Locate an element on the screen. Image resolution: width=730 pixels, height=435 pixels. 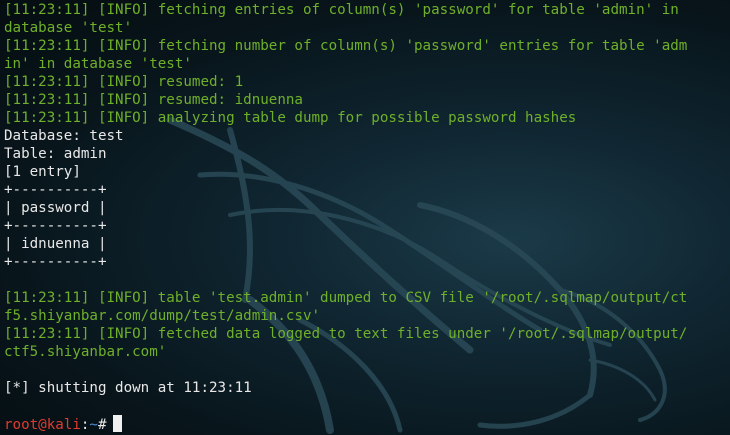
prompt-path: ~ is located at coordinates (93, 425).